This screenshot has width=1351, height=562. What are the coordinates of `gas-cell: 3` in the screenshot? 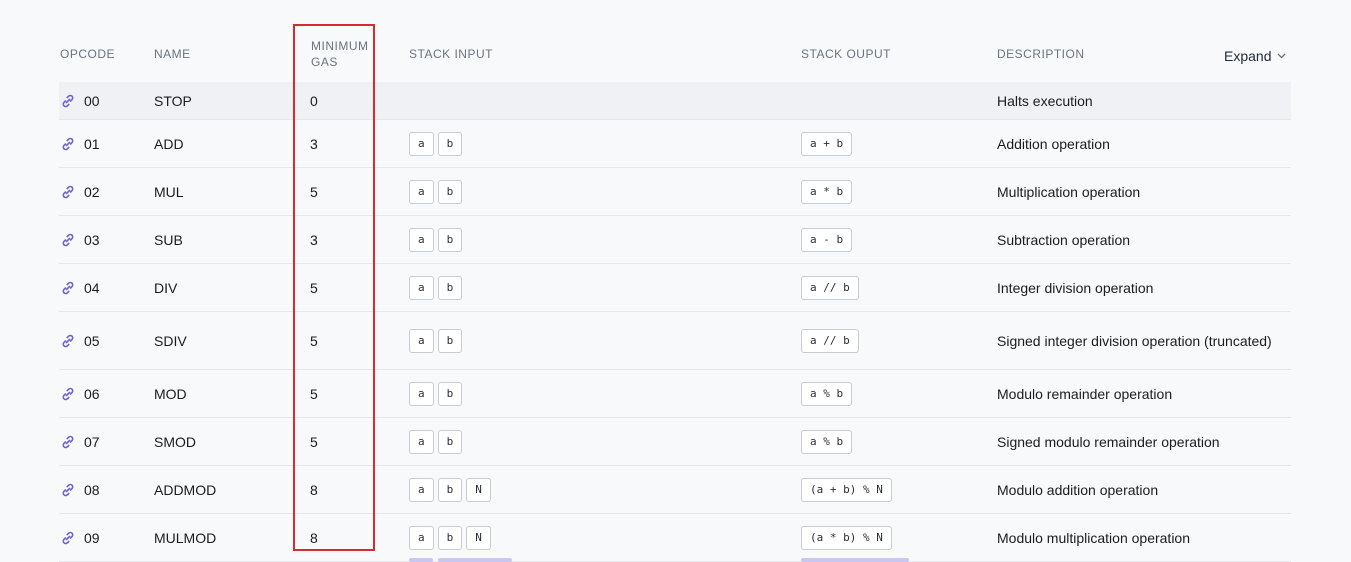 It's located at (359, 143).